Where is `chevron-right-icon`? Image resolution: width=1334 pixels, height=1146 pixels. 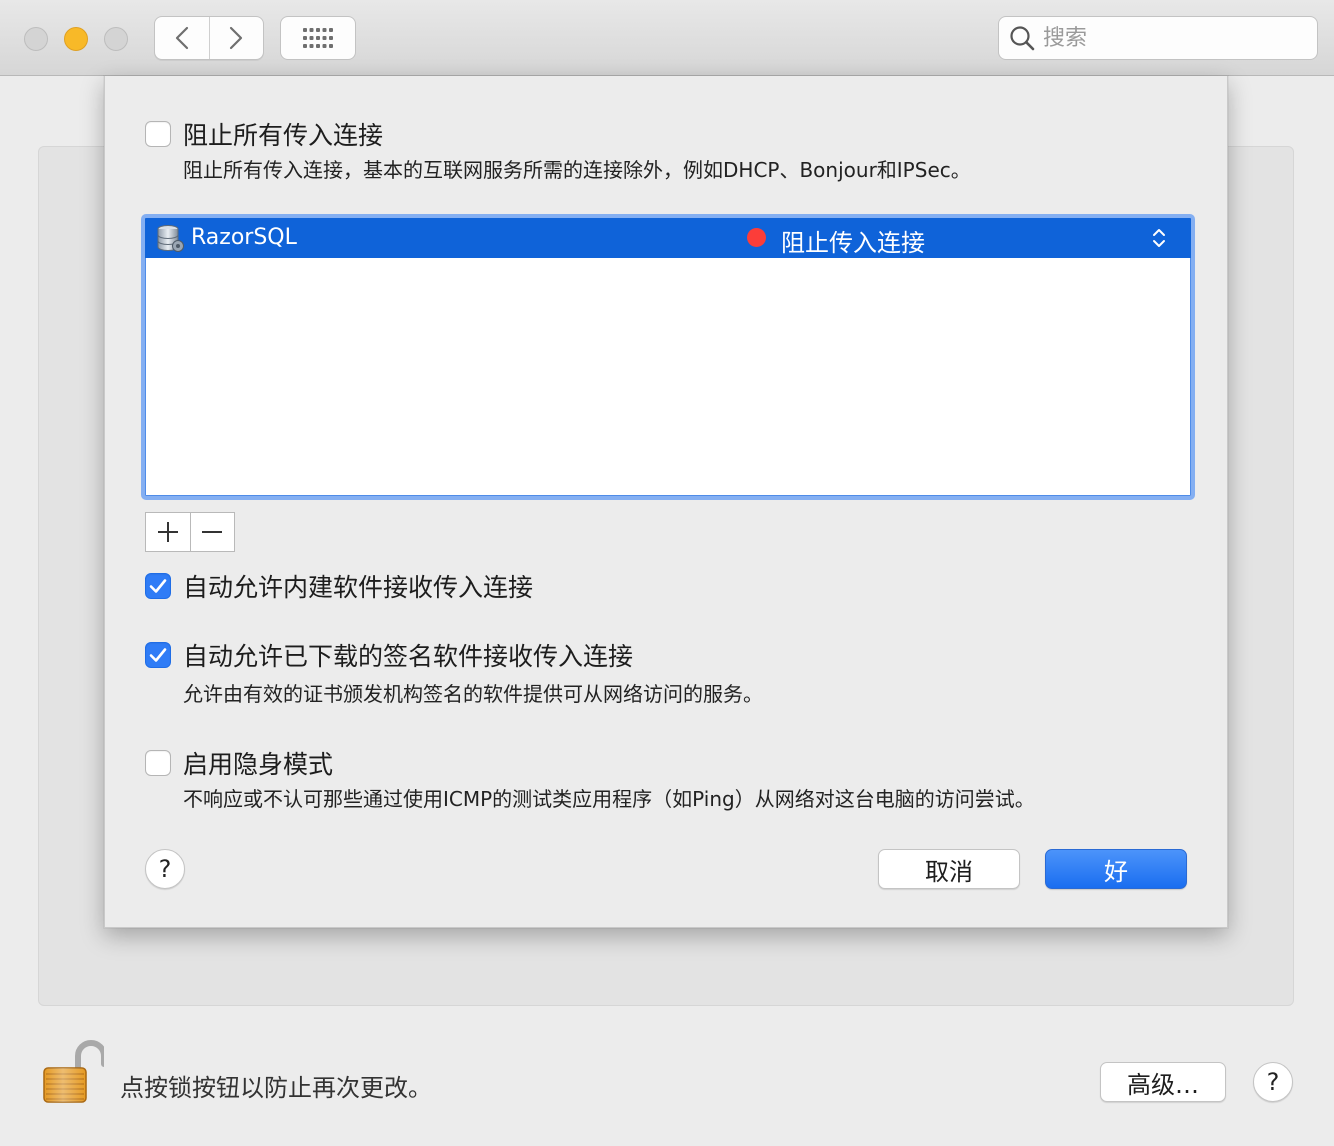
chevron-right-icon is located at coordinates (236, 38).